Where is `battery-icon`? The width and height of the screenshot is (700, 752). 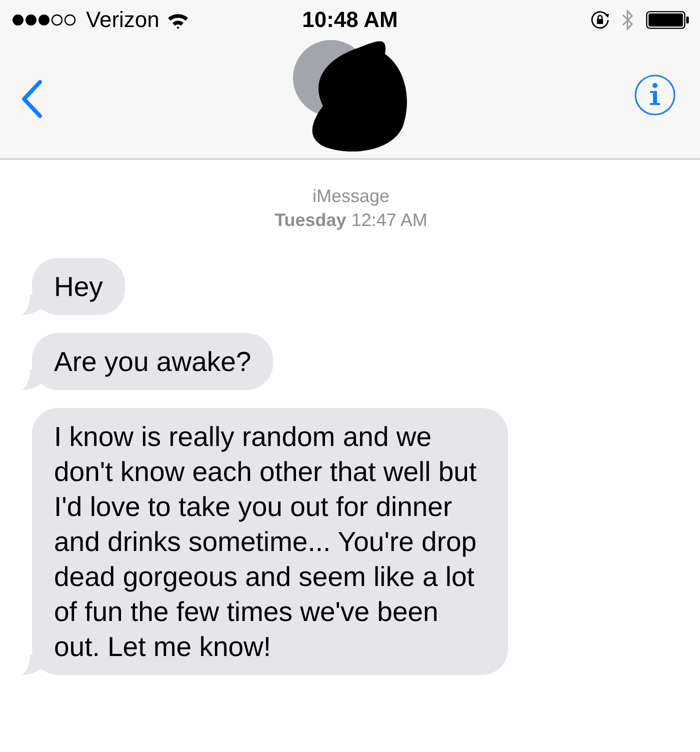 battery-icon is located at coordinates (668, 20).